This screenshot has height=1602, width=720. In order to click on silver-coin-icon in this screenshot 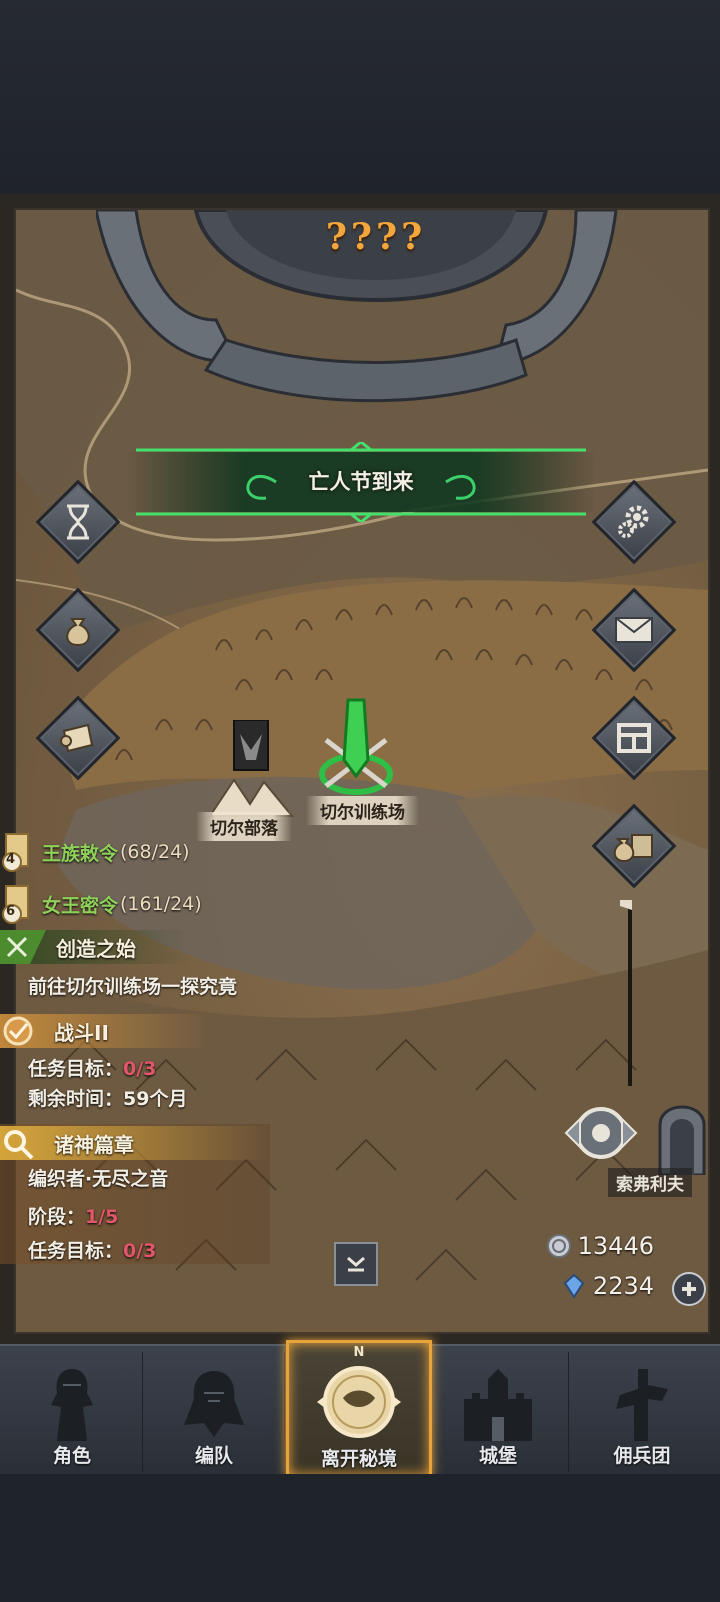, I will do `click(558, 1246)`.